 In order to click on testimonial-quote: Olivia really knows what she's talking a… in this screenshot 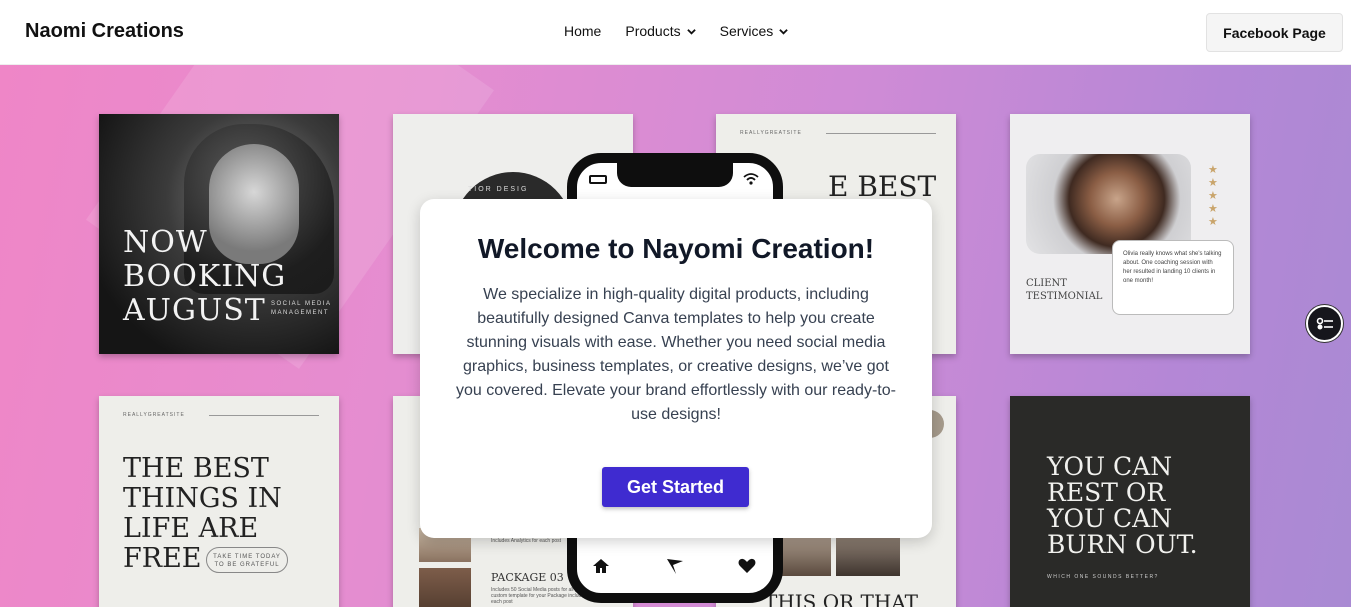, I will do `click(1173, 277)`.